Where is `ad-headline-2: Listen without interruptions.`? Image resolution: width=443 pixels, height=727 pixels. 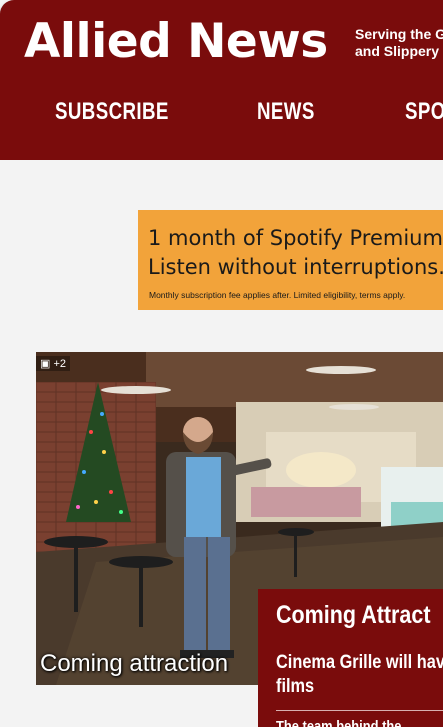
ad-headline-2: Listen without interruptions. is located at coordinates (295, 267).